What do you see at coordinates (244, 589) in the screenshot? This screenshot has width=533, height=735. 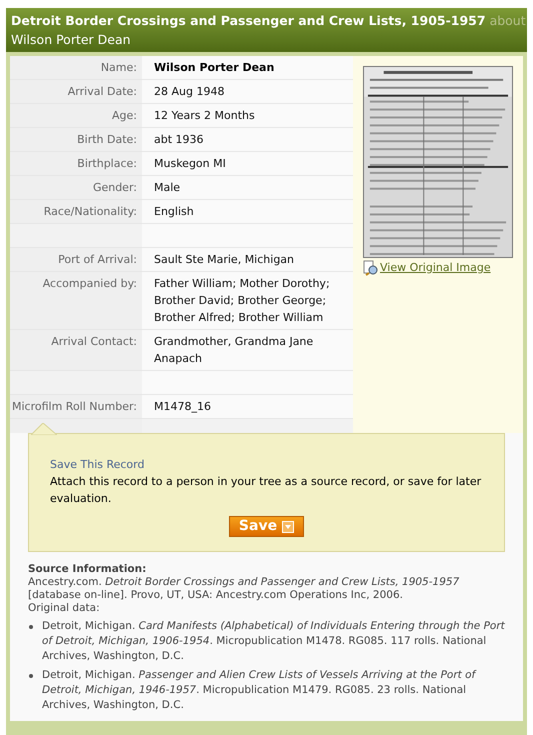 I see `source-citation: Ancestry.com. Detroit Border Crossings and Passenger and Crew Lists, 1905-1957 [database on-line]. Provo, UT, USA: Ancestry.com Operations Inc, 2006.` at bounding box center [244, 589].